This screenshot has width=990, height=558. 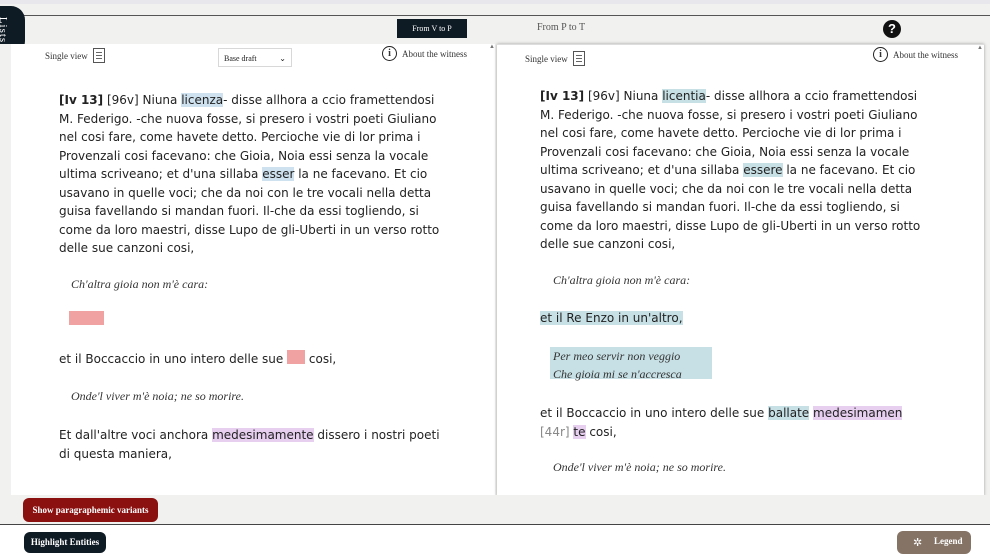 What do you see at coordinates (617, 374) in the screenshot?
I see `verse-line: Che gioia mi se n'accresca` at bounding box center [617, 374].